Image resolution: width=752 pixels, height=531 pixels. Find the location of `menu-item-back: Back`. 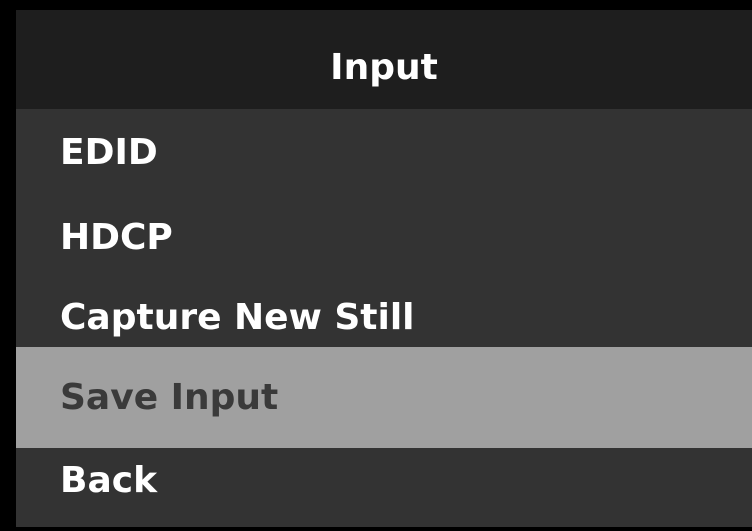

menu-item-back: Back is located at coordinates (384, 487).